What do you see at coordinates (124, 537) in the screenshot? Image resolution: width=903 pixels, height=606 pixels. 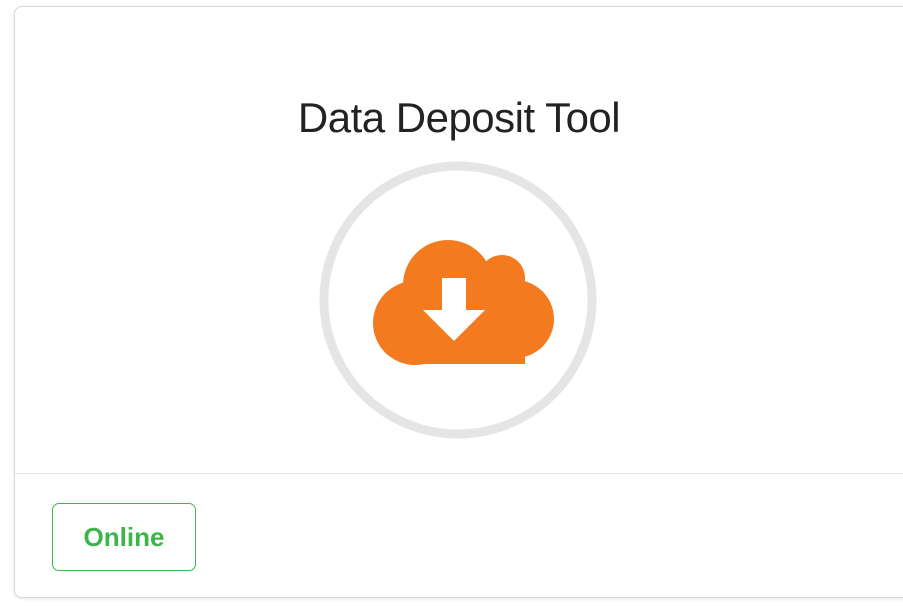 I see `status-badge: Online` at bounding box center [124, 537].